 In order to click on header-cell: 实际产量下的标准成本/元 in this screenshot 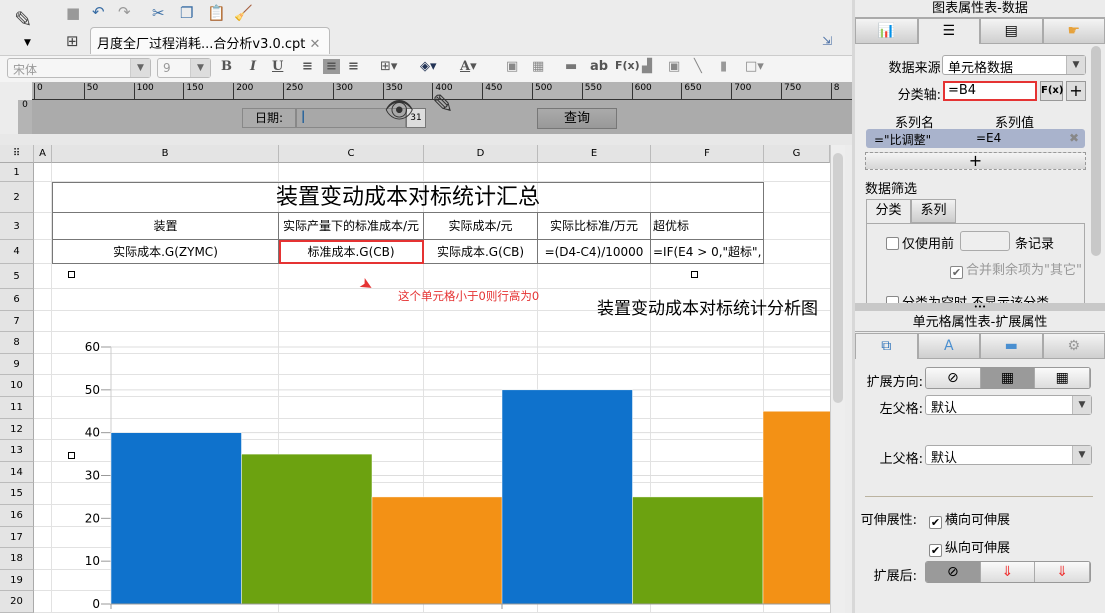, I will do `click(351, 226)`.